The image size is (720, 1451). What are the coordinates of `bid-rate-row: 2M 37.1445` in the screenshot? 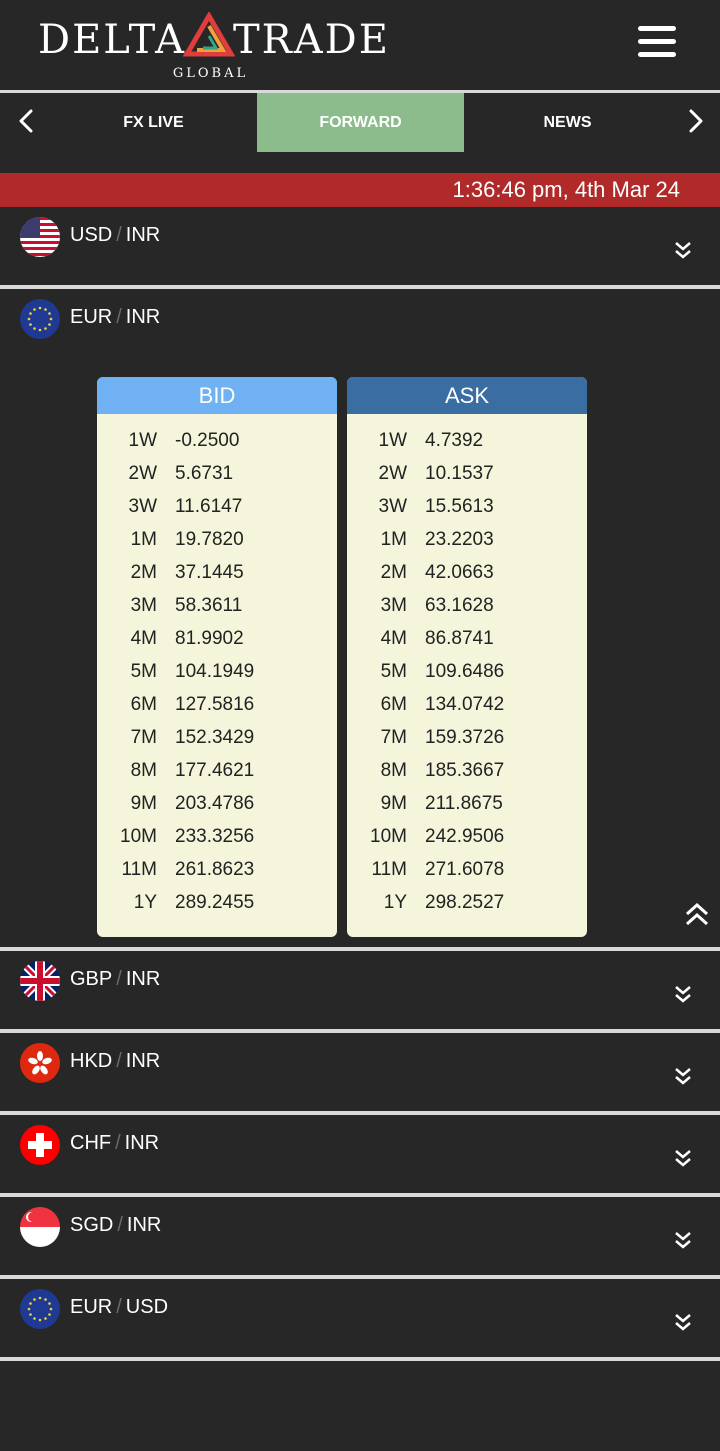 It's located at (217, 572).